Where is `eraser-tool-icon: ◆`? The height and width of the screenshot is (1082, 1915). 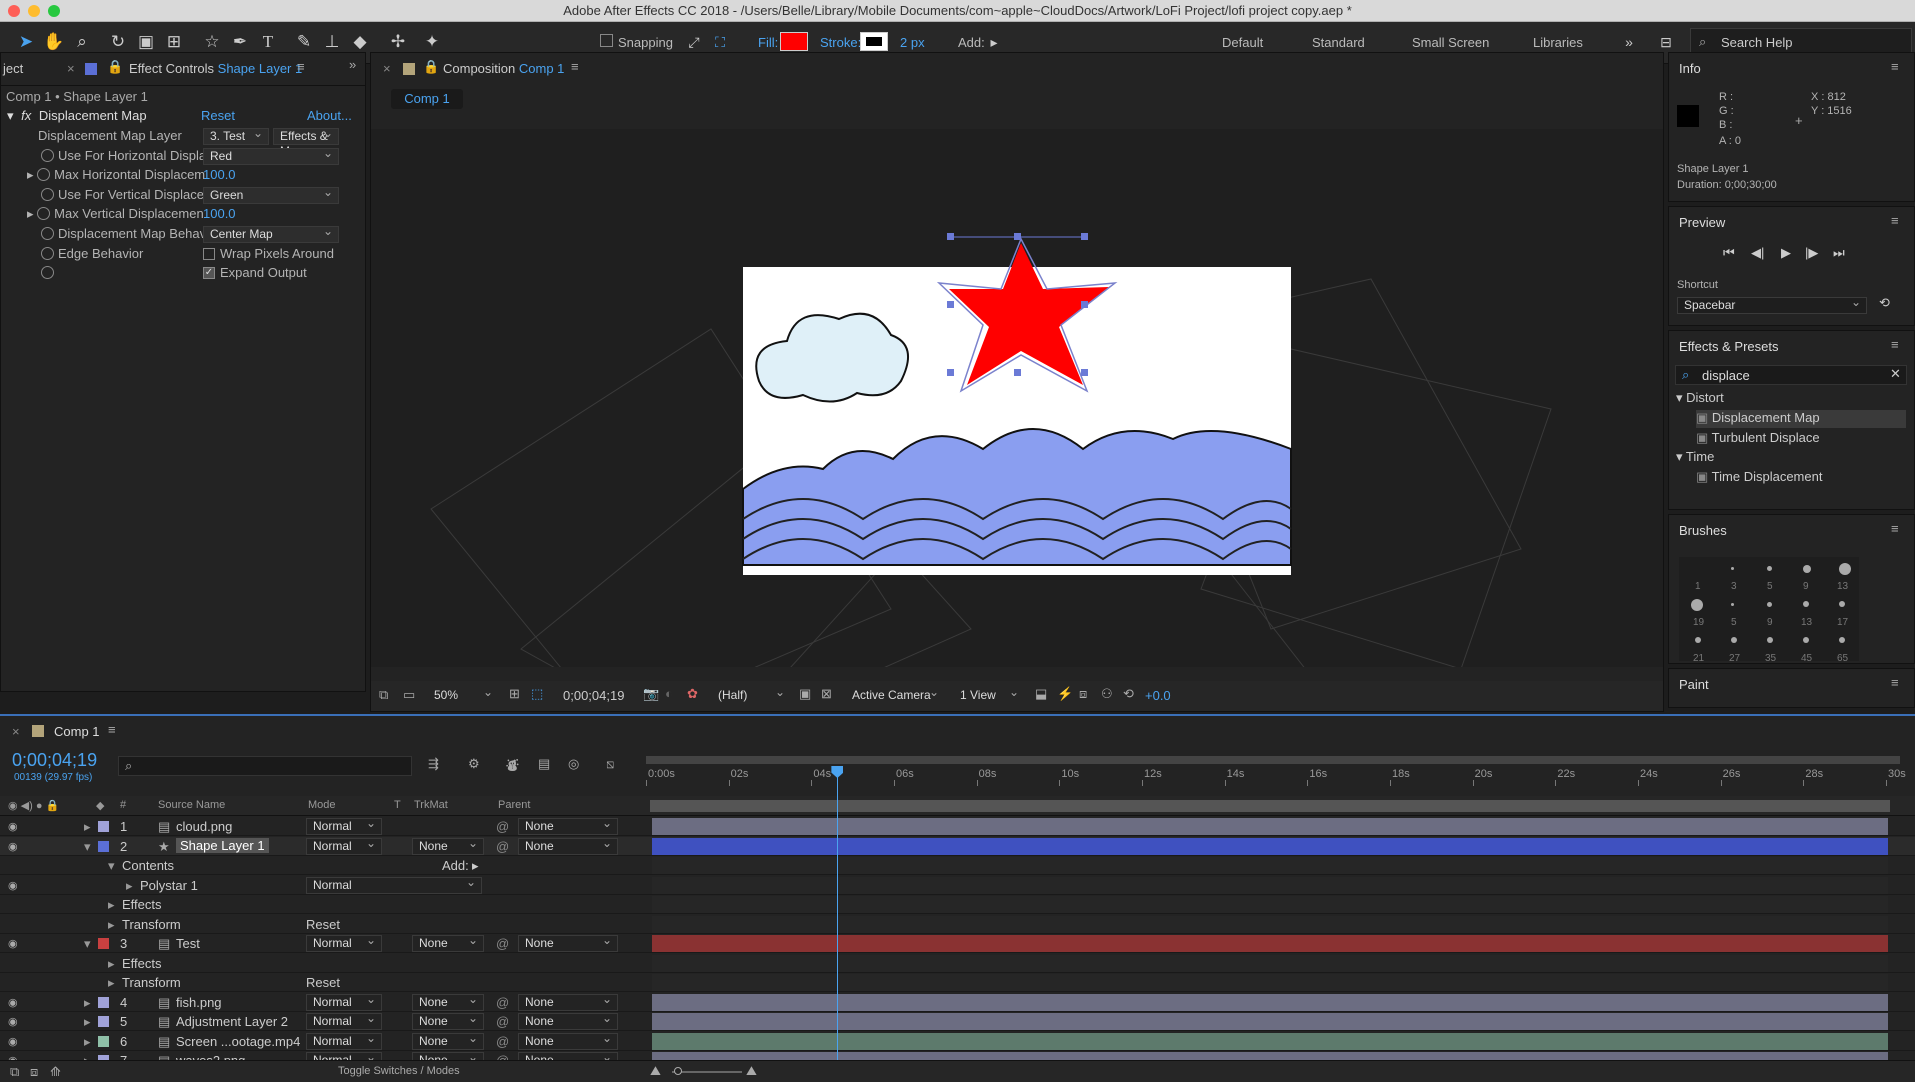 eraser-tool-icon: ◆ is located at coordinates (360, 42).